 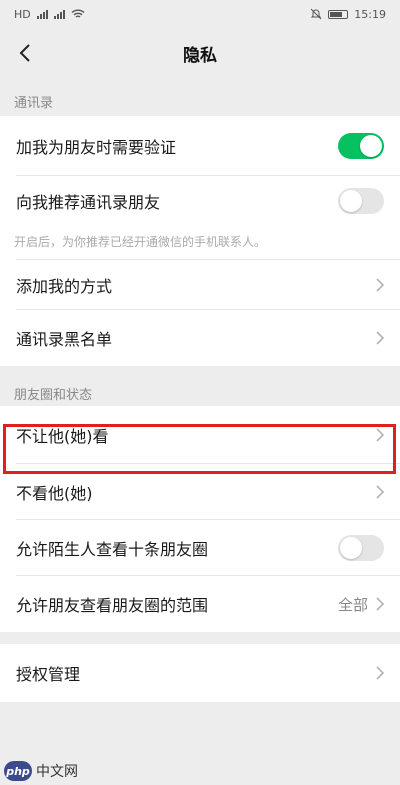 I want to click on row-label: 加我为朋友时需要验证, so click(x=96, y=147).